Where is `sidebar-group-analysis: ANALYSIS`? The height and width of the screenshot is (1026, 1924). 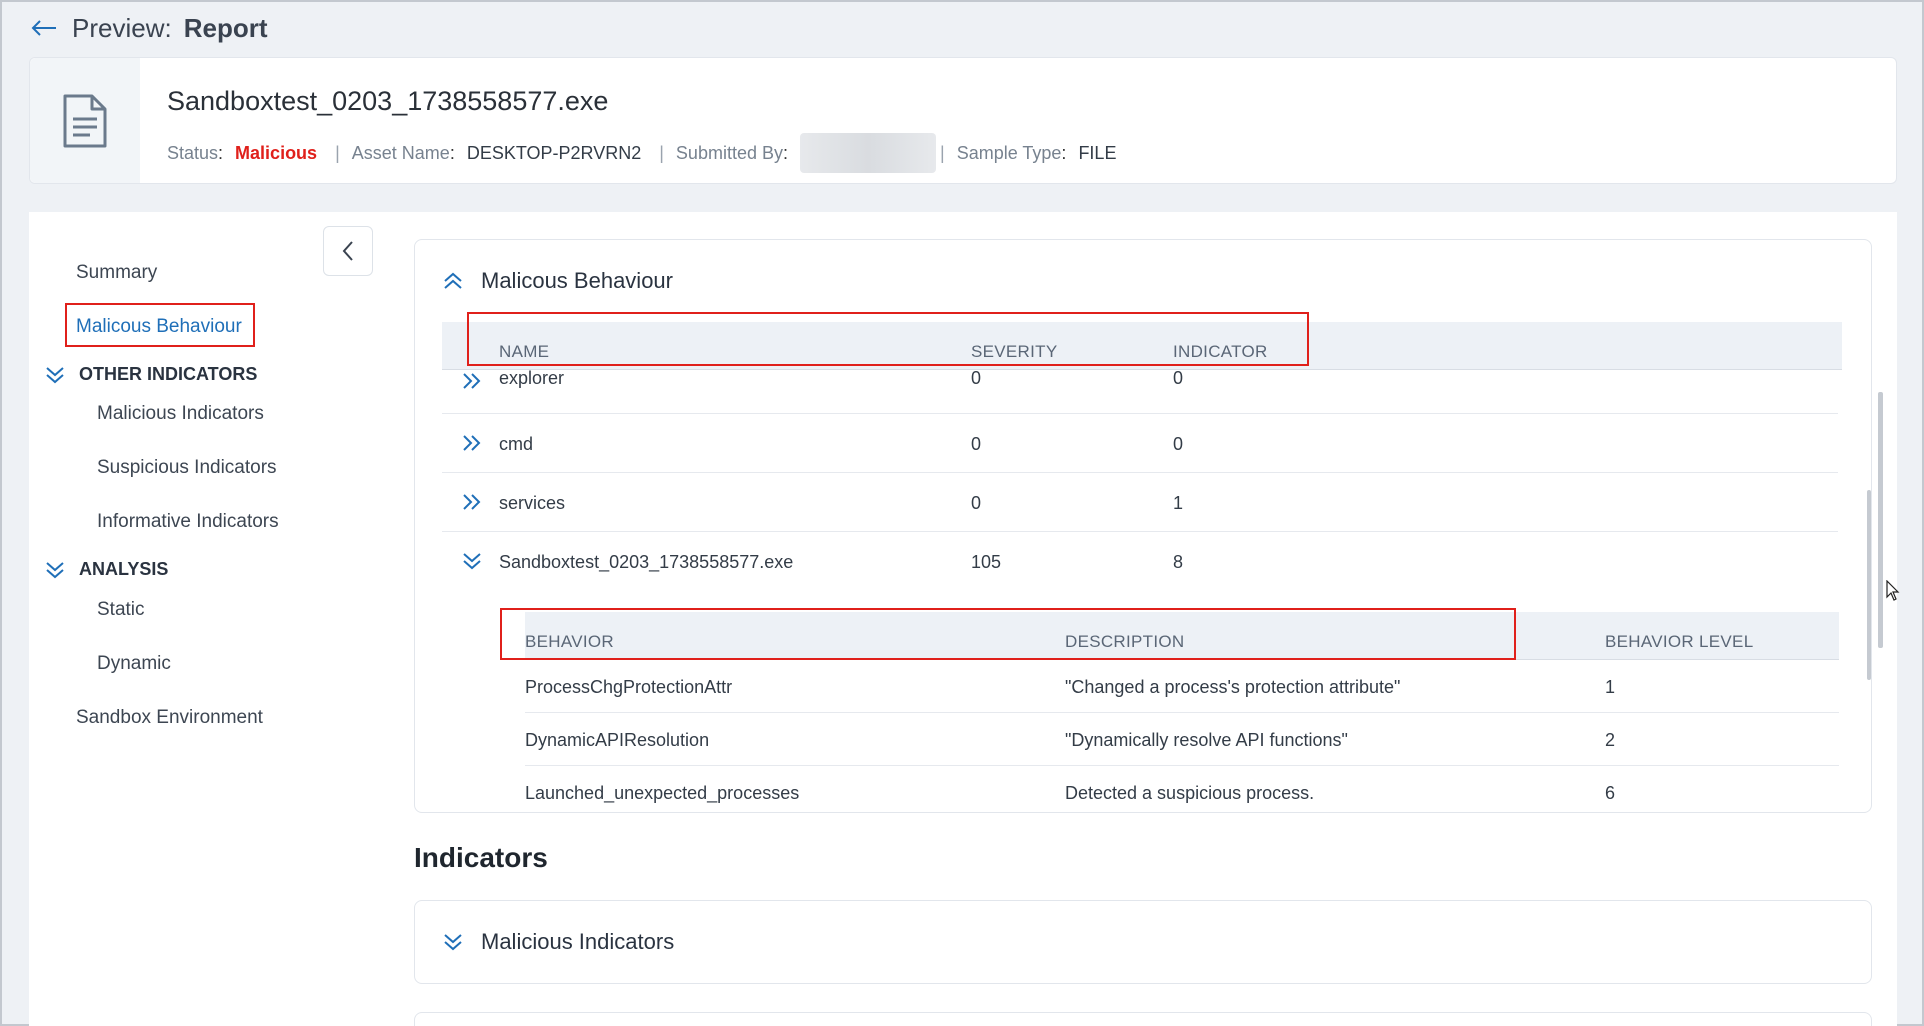 sidebar-group-analysis: ANALYSIS is located at coordinates (106, 569).